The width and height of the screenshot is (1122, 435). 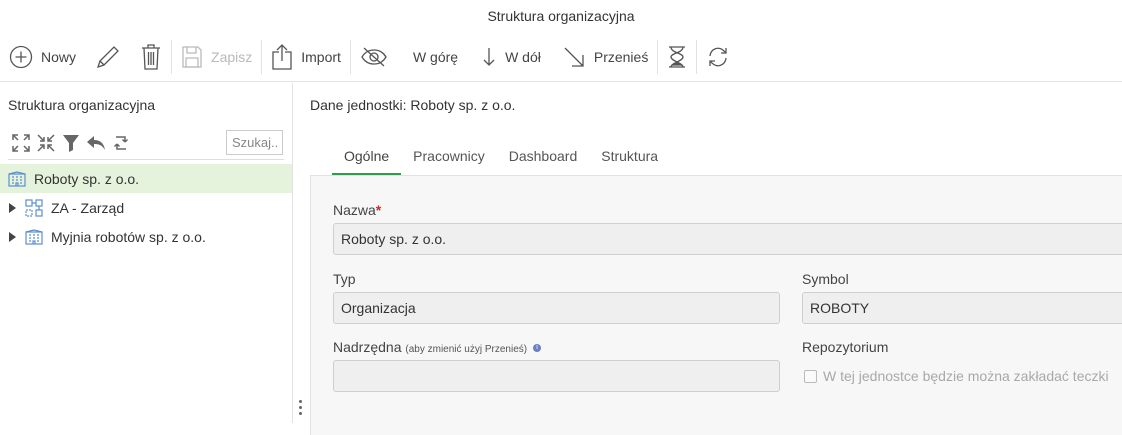 What do you see at coordinates (232, 56) in the screenshot?
I see `save-button-label: Zapisz` at bounding box center [232, 56].